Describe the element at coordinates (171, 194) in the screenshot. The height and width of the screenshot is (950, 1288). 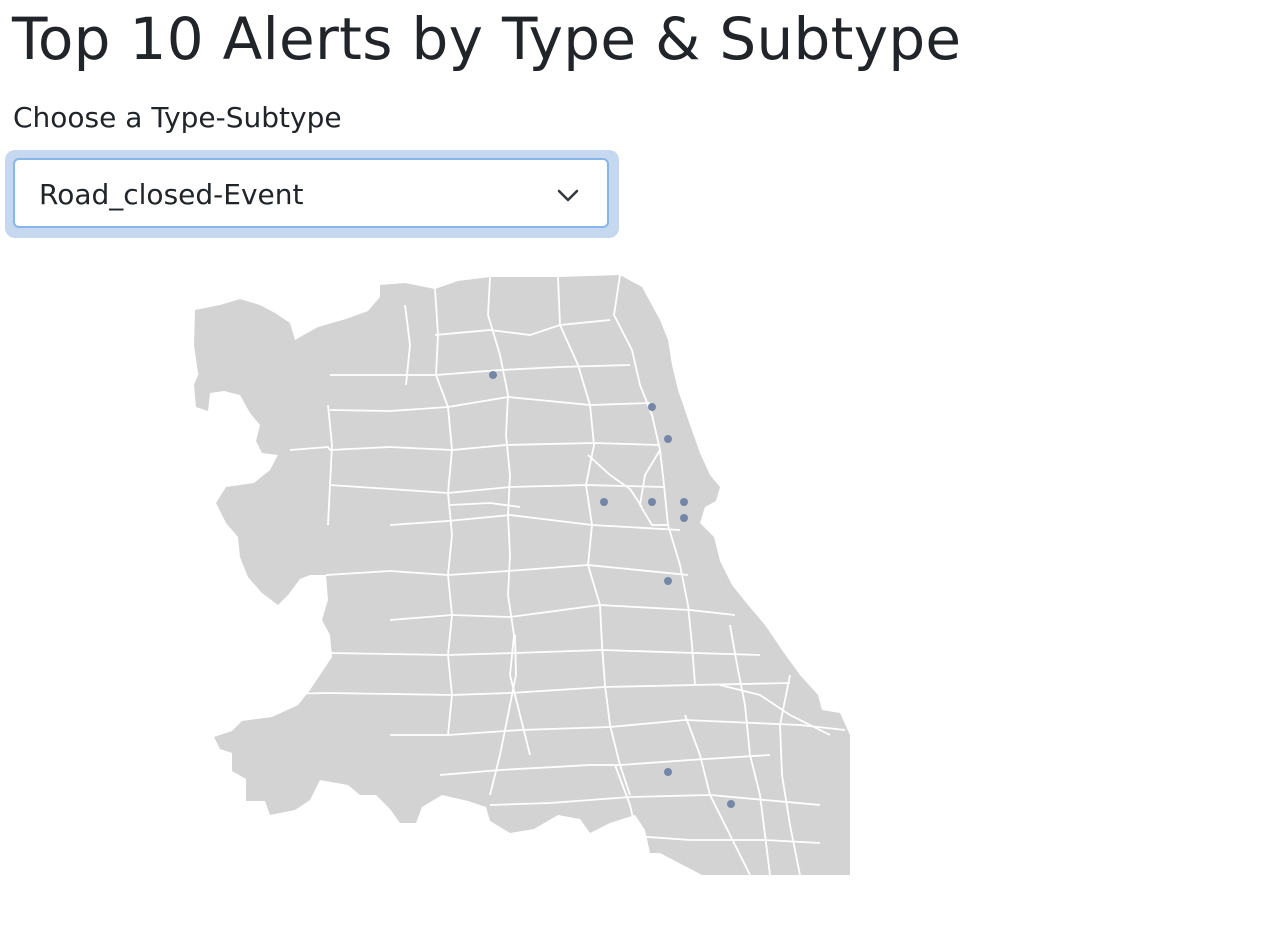
I see `type-subtype-select-value: Road_closed-Event` at that location.